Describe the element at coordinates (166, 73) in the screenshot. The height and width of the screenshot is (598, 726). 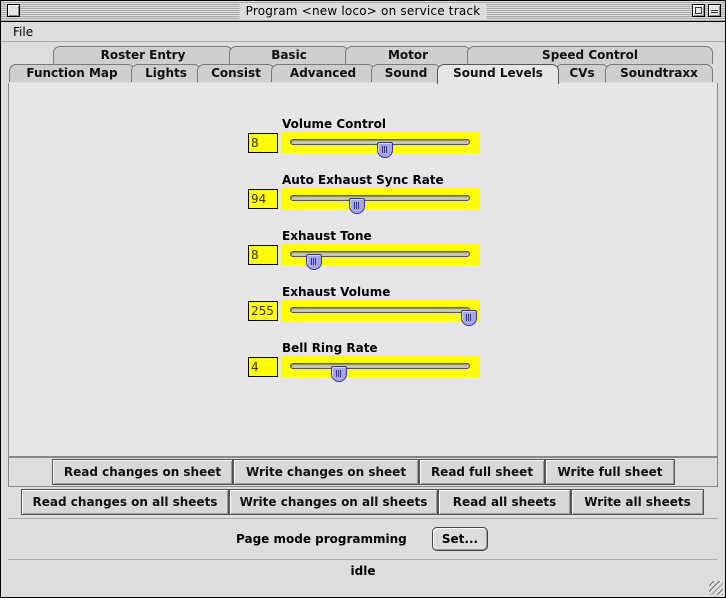
I see `tab-lights: Lights` at that location.